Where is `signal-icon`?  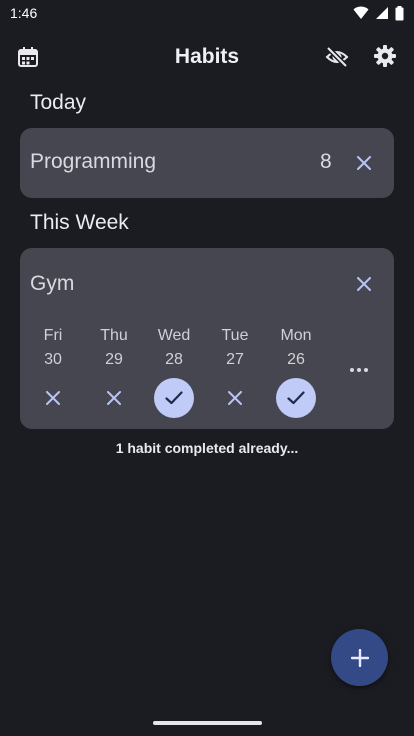
signal-icon is located at coordinates (382, 13).